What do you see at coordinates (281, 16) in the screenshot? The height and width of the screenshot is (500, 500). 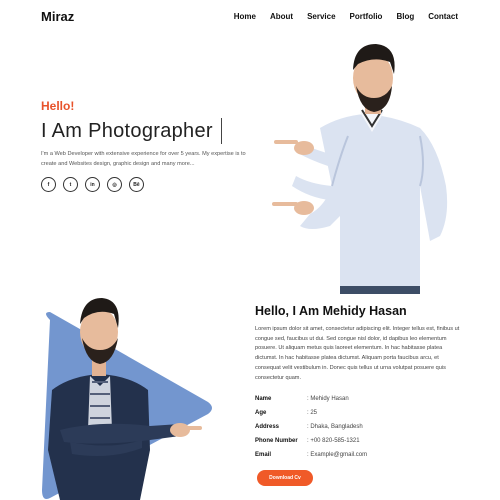 I see `nav-about-link: About` at bounding box center [281, 16].